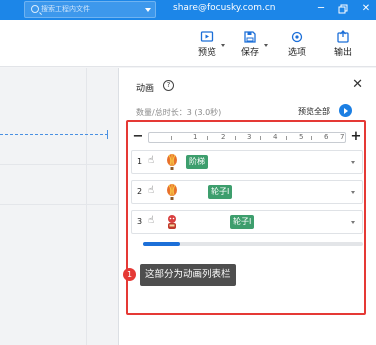  What do you see at coordinates (249, 53) in the screenshot?
I see `save-label: 保存` at bounding box center [249, 53].